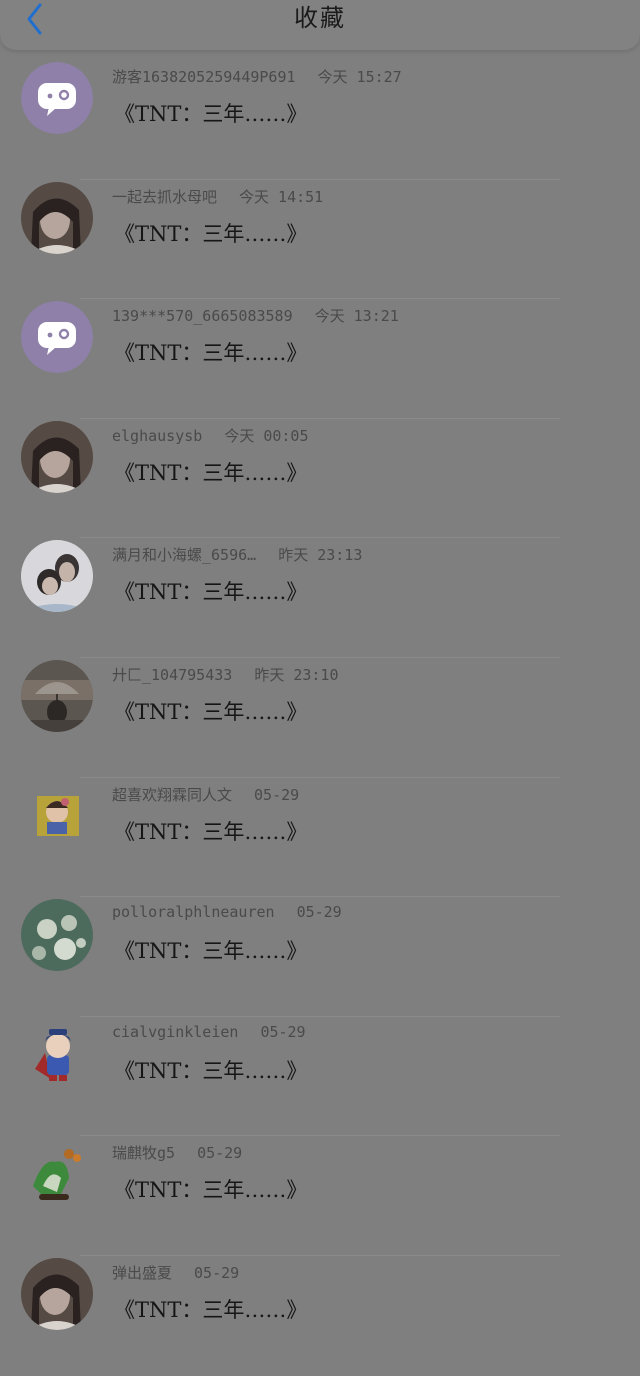 The width and height of the screenshot is (640, 1376). What do you see at coordinates (359, 77) in the screenshot?
I see `timestamp: 今天 15:27` at bounding box center [359, 77].